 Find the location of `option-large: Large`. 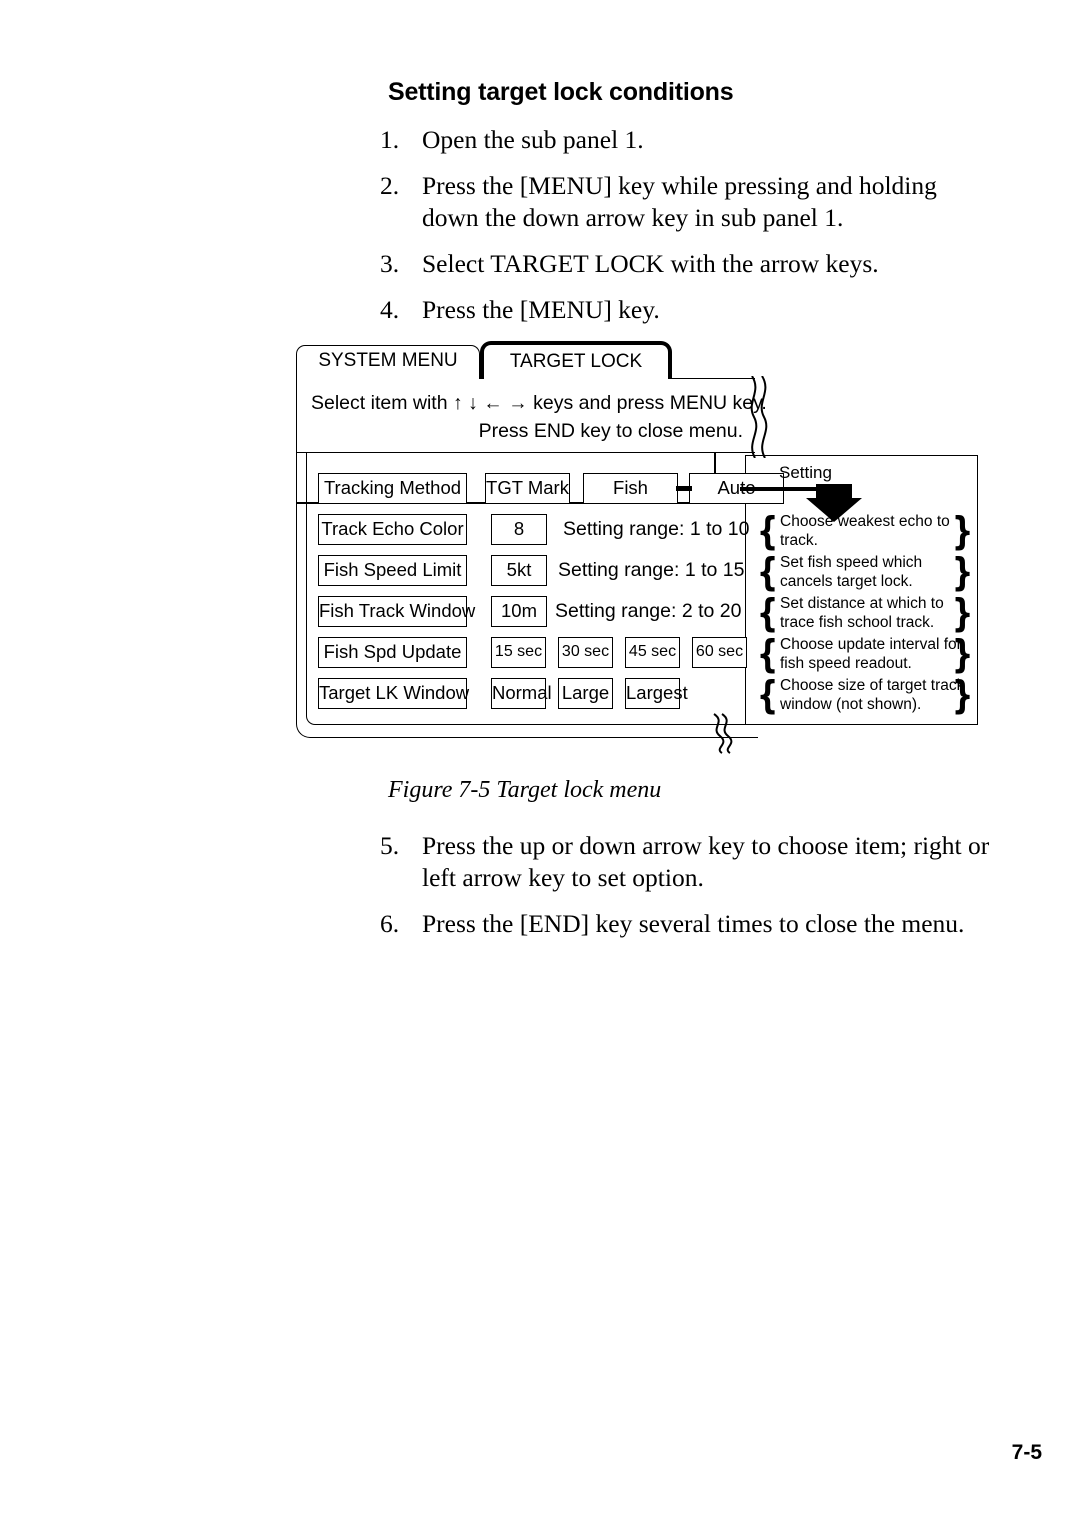

option-large: Large is located at coordinates (585, 693).